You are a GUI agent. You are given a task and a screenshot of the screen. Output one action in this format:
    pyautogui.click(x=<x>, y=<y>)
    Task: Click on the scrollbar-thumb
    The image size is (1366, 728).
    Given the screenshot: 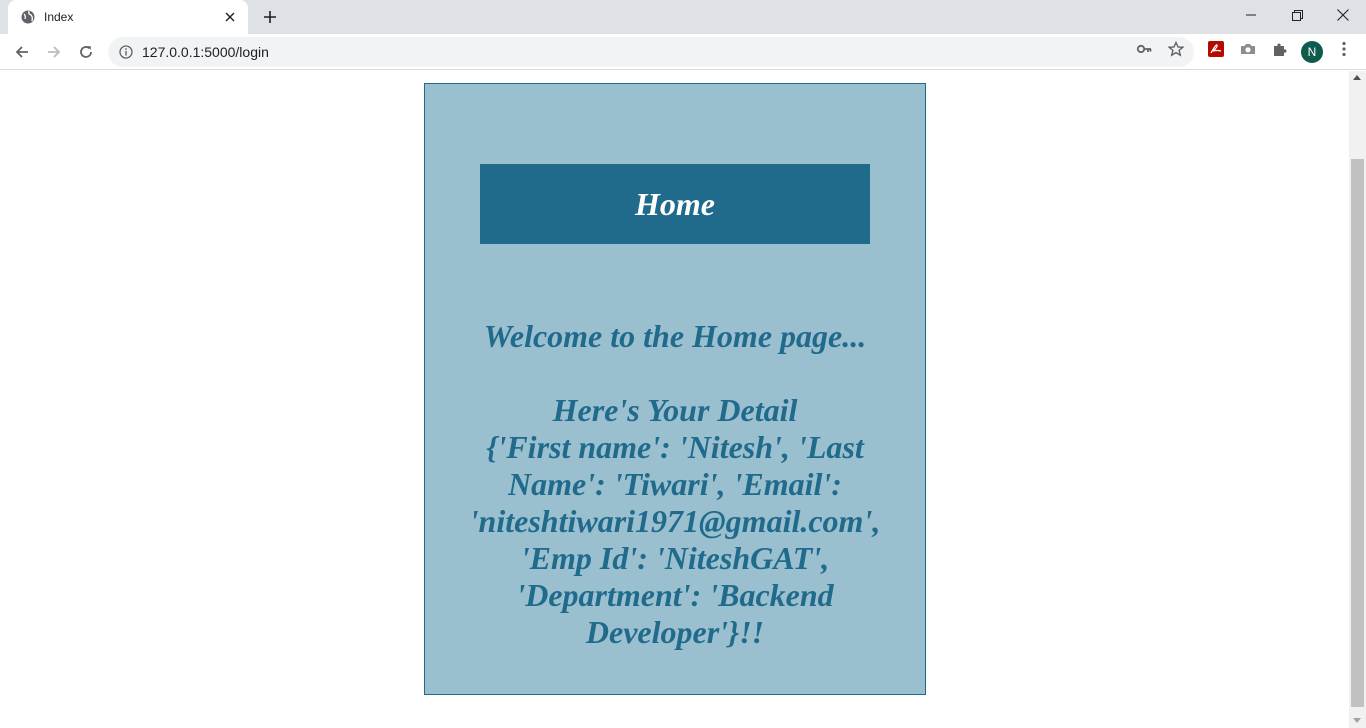 What is the action you would take?
    pyautogui.click(x=1357, y=433)
    